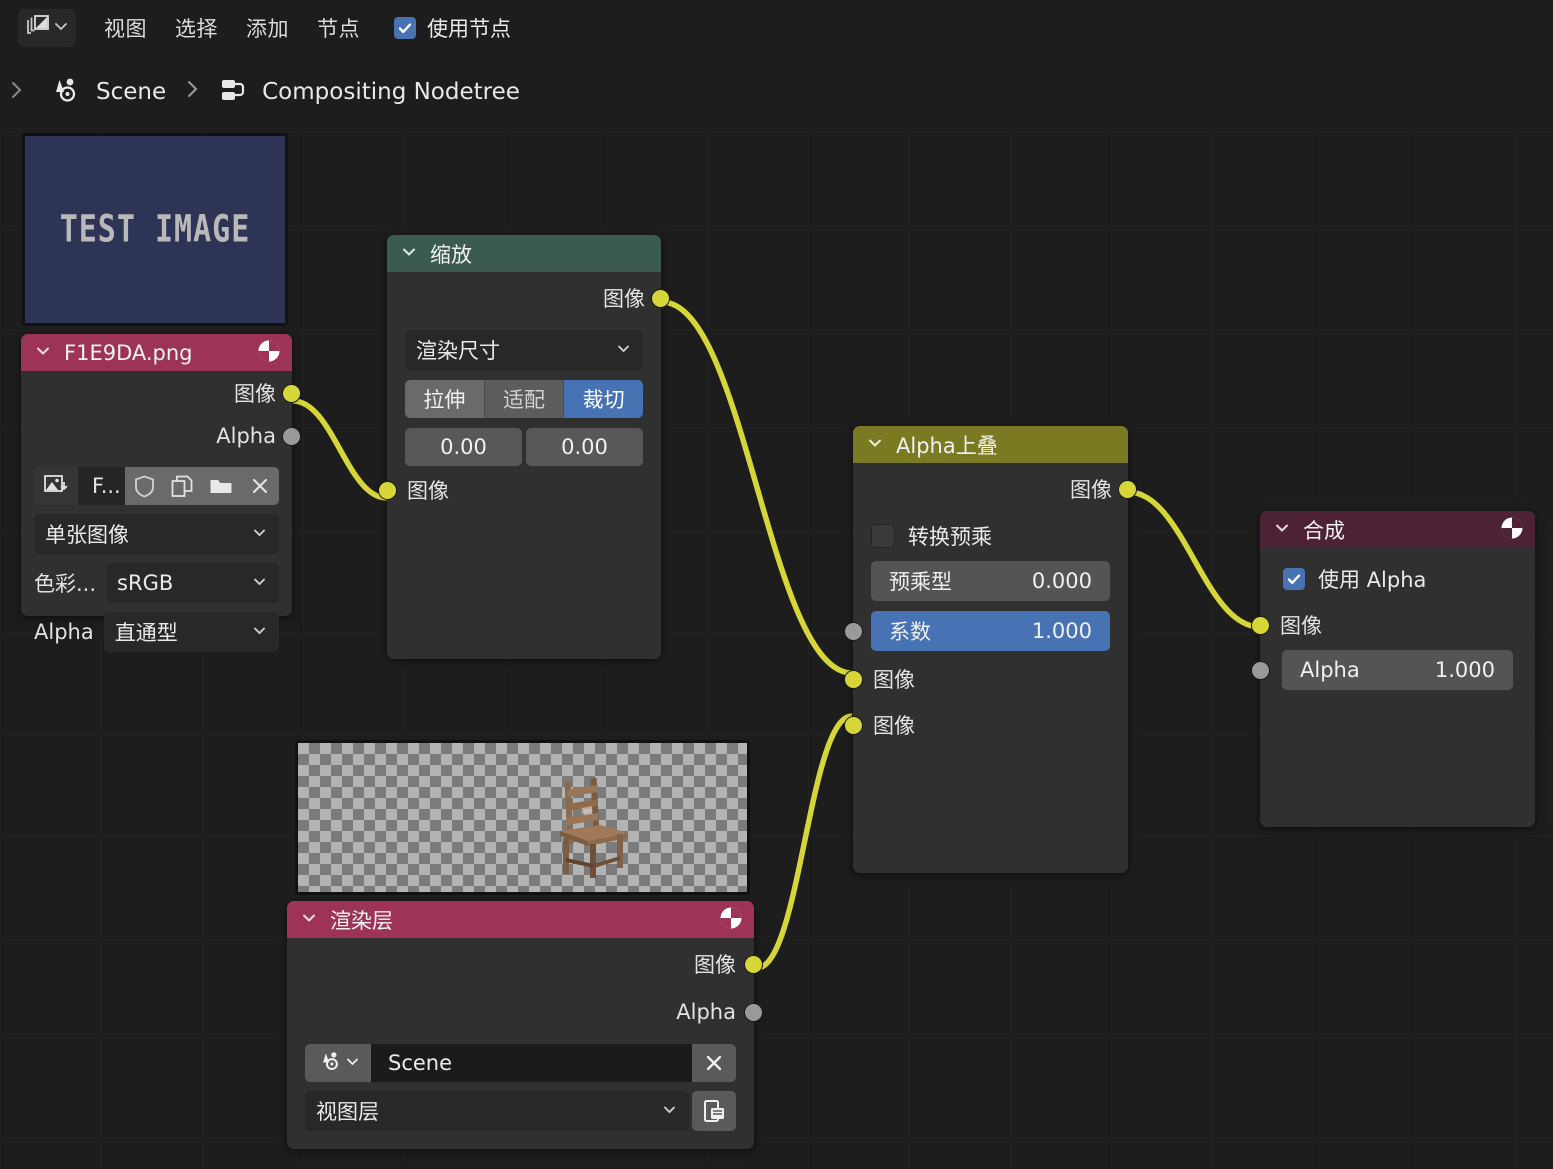 The width and height of the screenshot is (1553, 1169). I want to click on composite-alpha-slider: Alpha 1.000, so click(1397, 670).